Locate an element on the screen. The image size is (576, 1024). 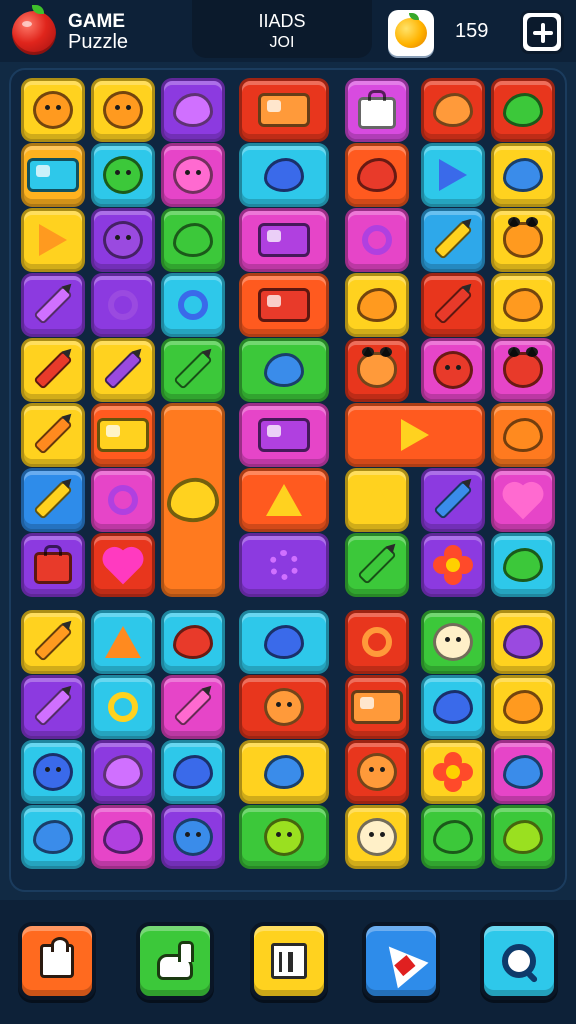
tile-heart-magenta is located at coordinates (123, 565).